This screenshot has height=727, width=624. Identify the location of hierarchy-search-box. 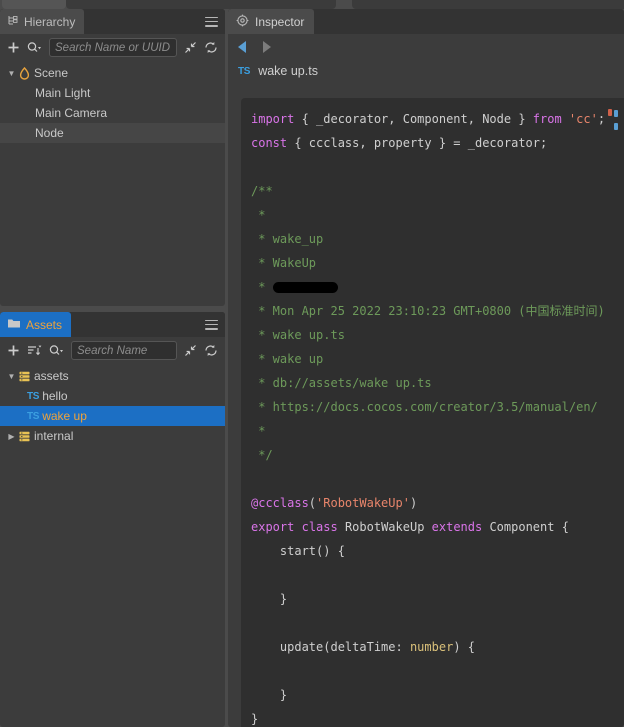
(113, 47).